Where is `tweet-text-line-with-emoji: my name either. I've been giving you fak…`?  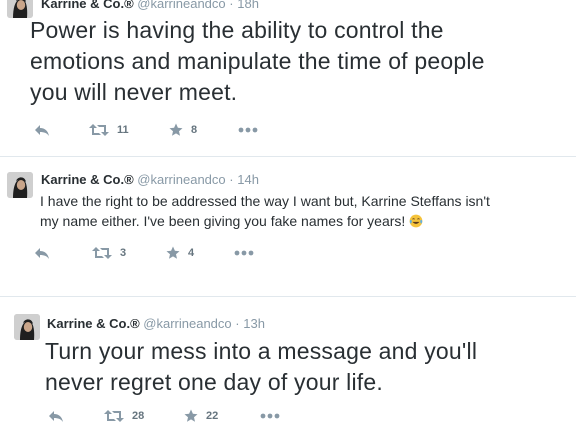 tweet-text-line-with-emoji: my name either. I've been giving you fak… is located at coordinates (265, 221).